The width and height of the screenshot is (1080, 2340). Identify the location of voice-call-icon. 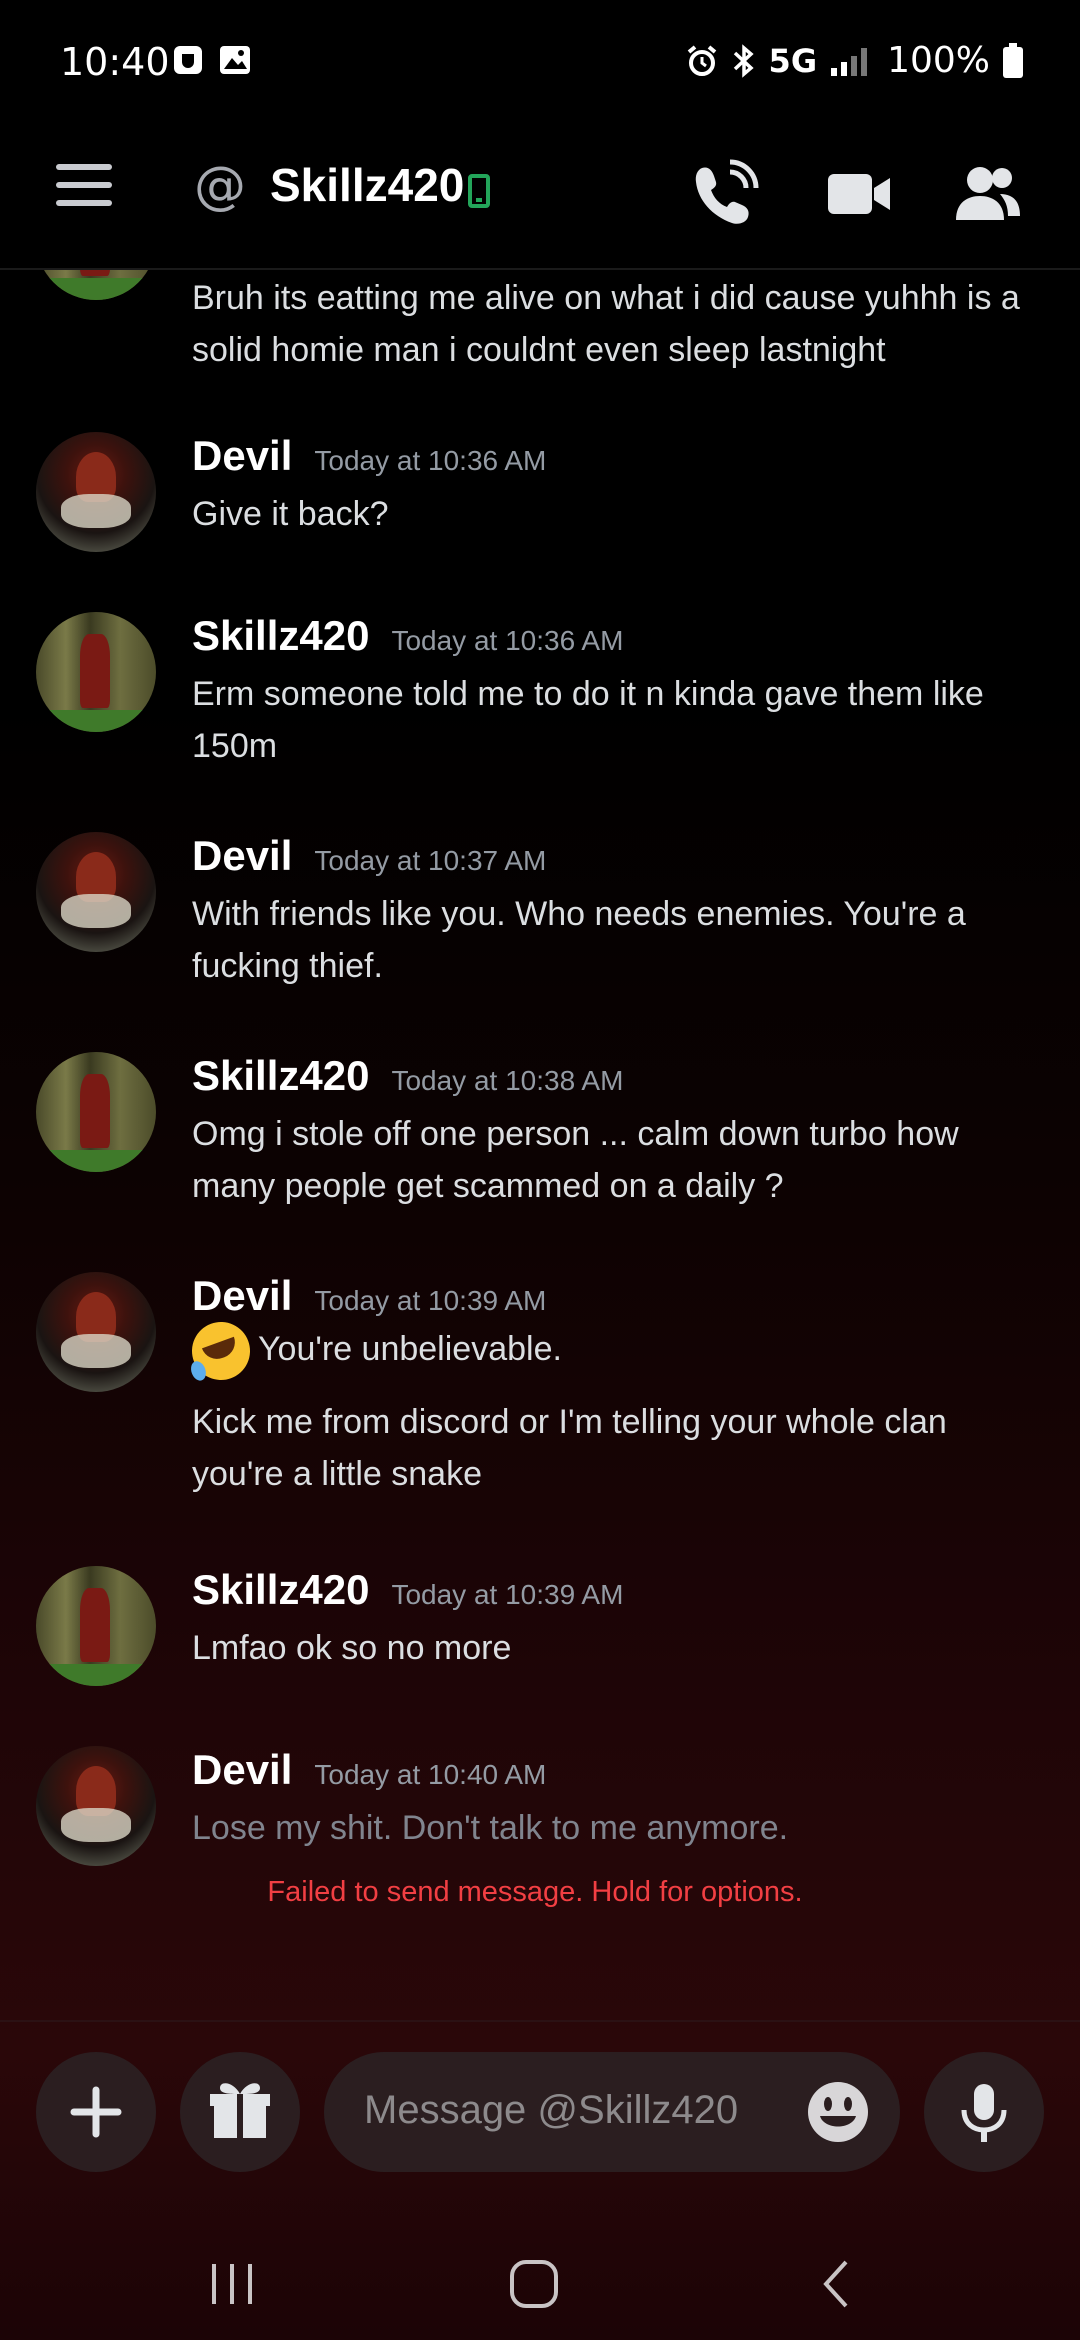
(724, 194).